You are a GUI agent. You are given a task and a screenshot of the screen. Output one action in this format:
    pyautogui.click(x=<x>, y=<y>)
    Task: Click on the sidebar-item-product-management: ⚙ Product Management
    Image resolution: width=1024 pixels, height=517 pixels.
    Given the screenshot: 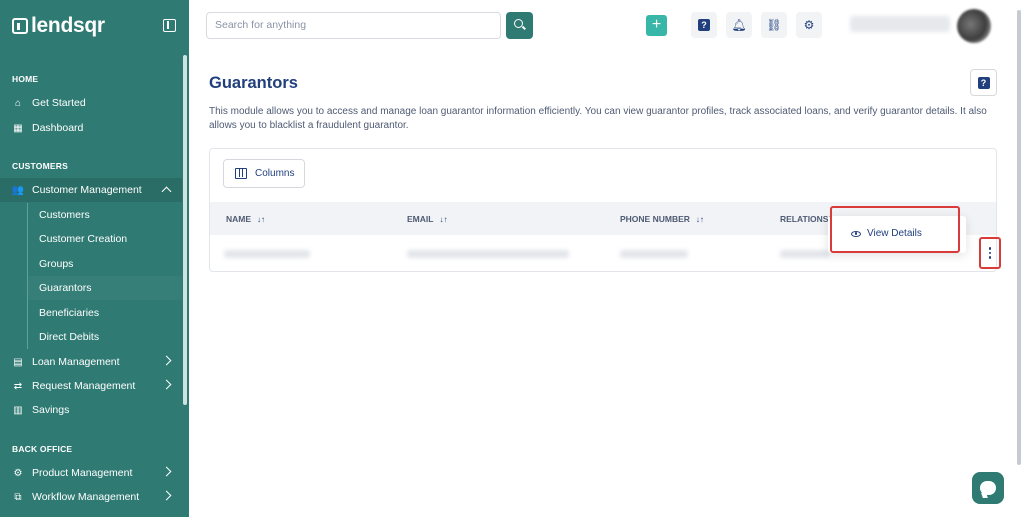 What is the action you would take?
    pyautogui.click(x=91, y=473)
    